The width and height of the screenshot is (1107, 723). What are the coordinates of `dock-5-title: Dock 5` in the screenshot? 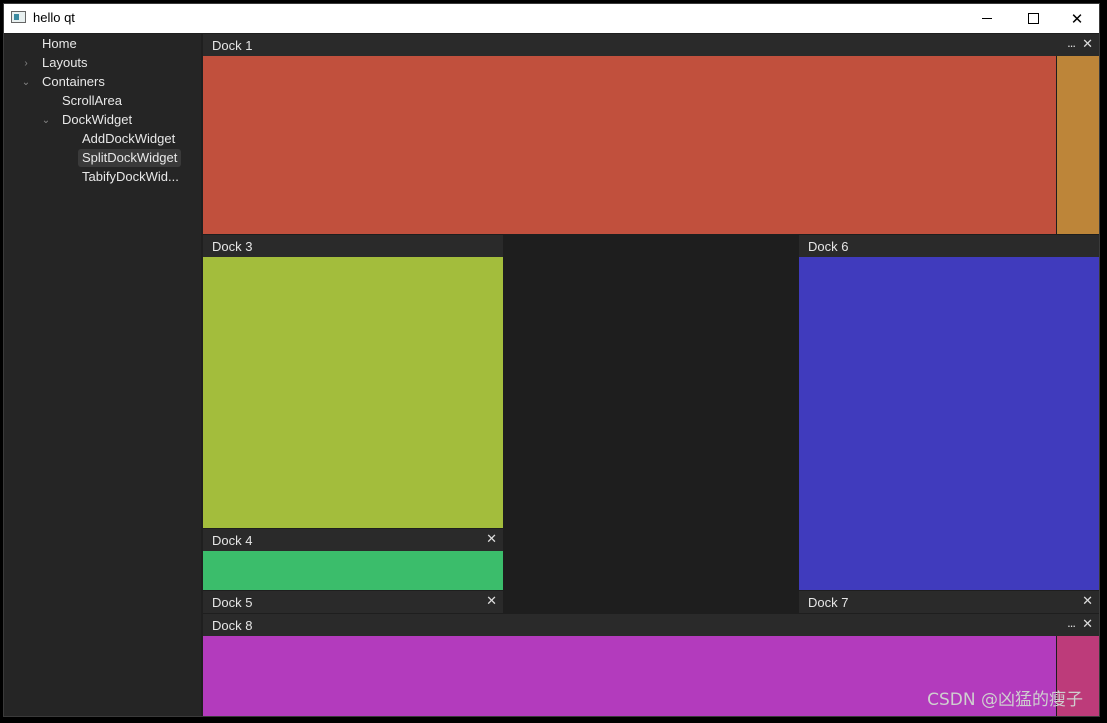 It's located at (232, 602).